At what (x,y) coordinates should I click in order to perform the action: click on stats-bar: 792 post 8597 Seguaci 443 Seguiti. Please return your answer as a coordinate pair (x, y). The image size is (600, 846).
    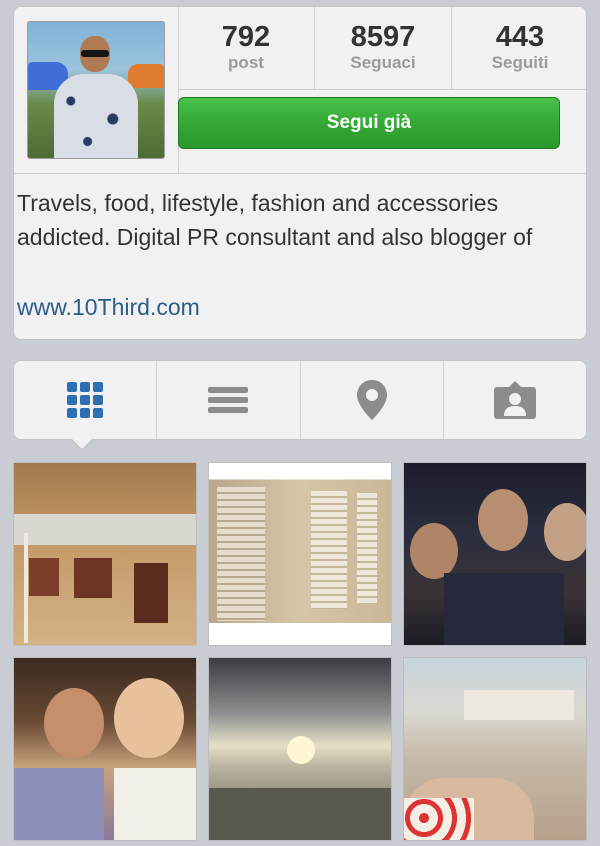
    Looking at the image, I should click on (382, 48).